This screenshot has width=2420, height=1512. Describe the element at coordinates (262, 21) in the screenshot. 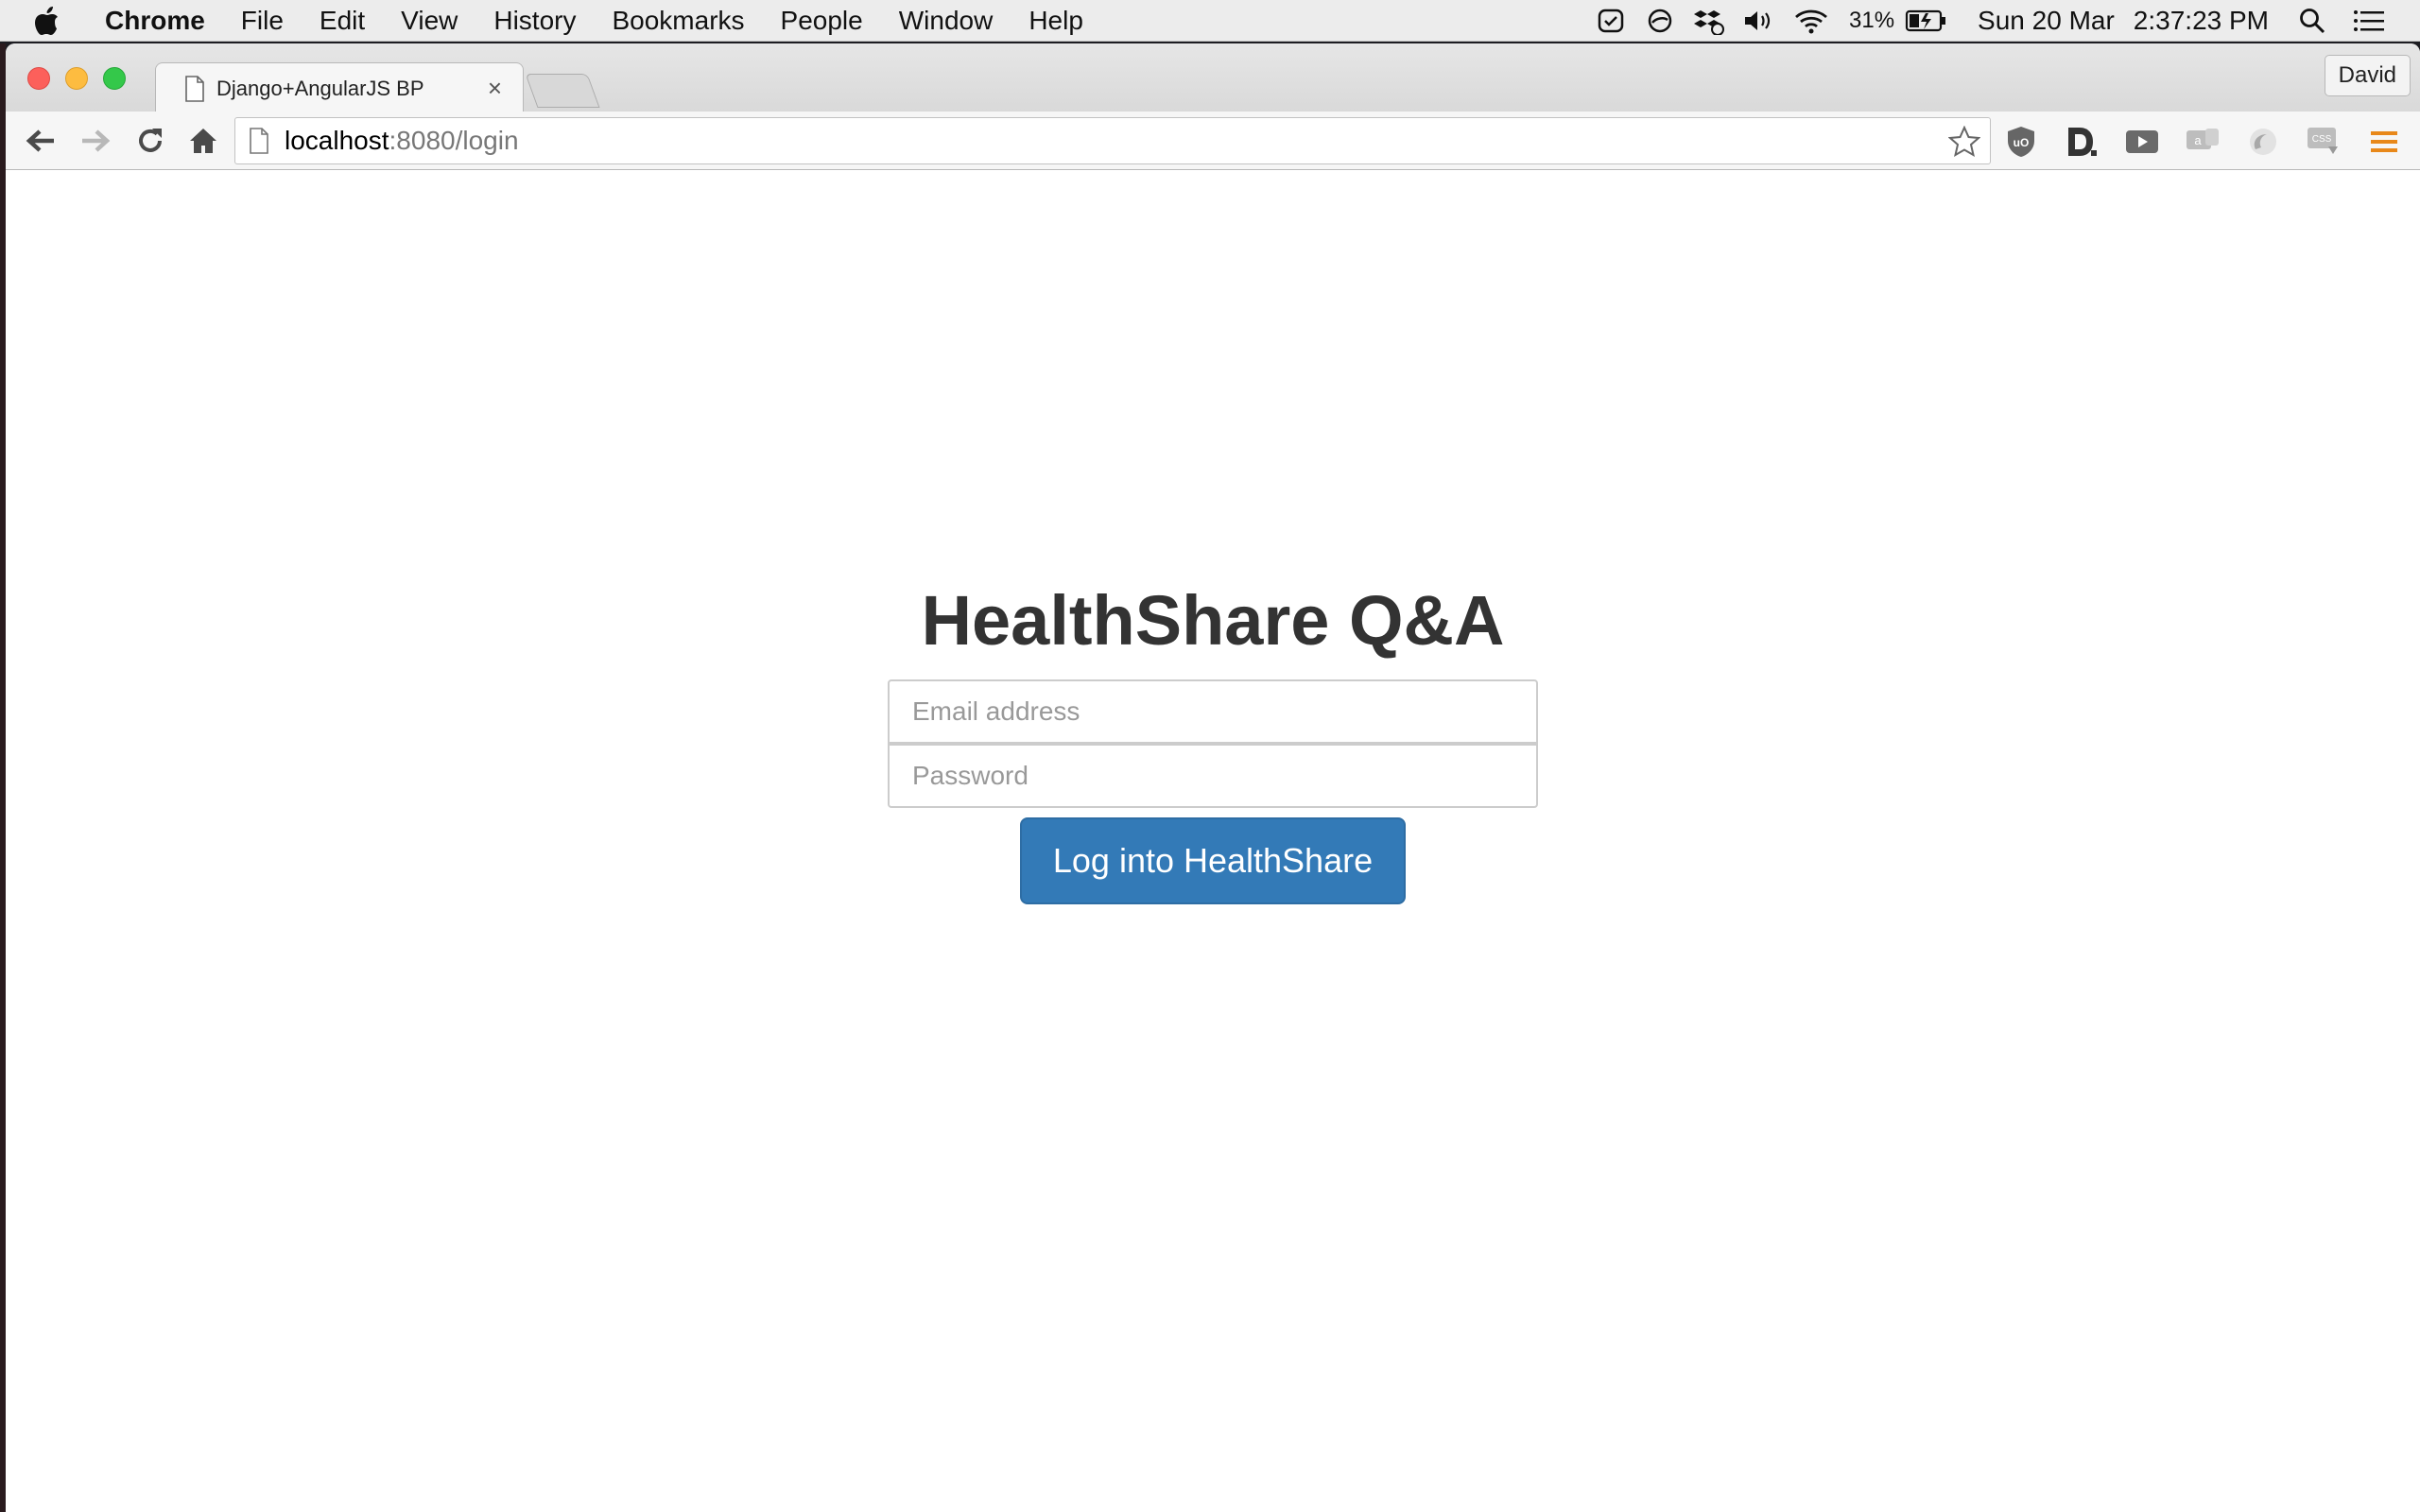

I see `menu-file: File` at that location.